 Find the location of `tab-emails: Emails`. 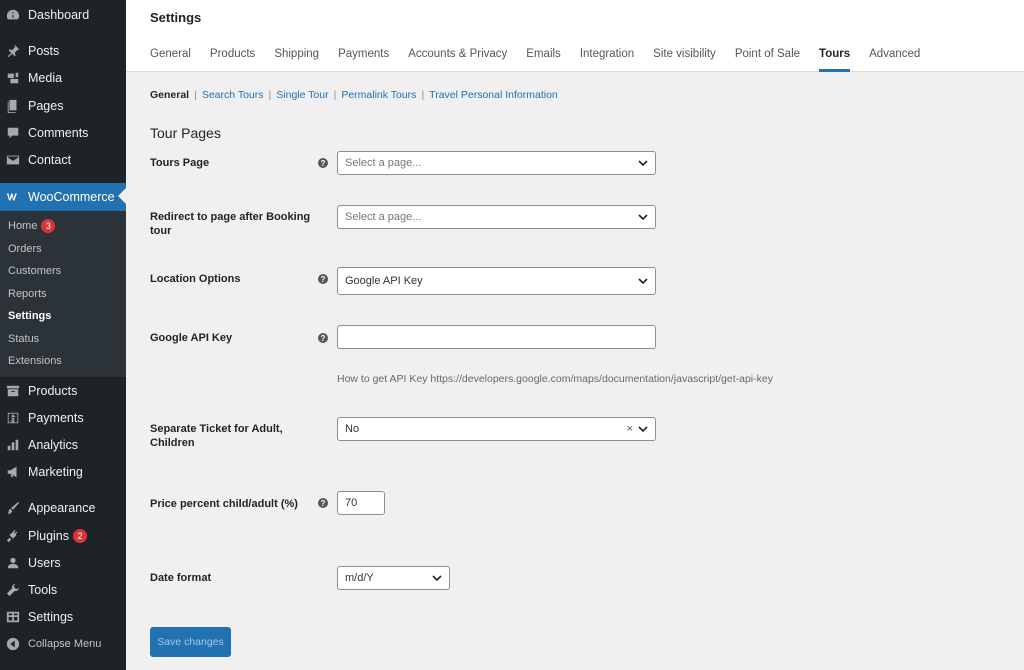

tab-emails: Emails is located at coordinates (543, 60).